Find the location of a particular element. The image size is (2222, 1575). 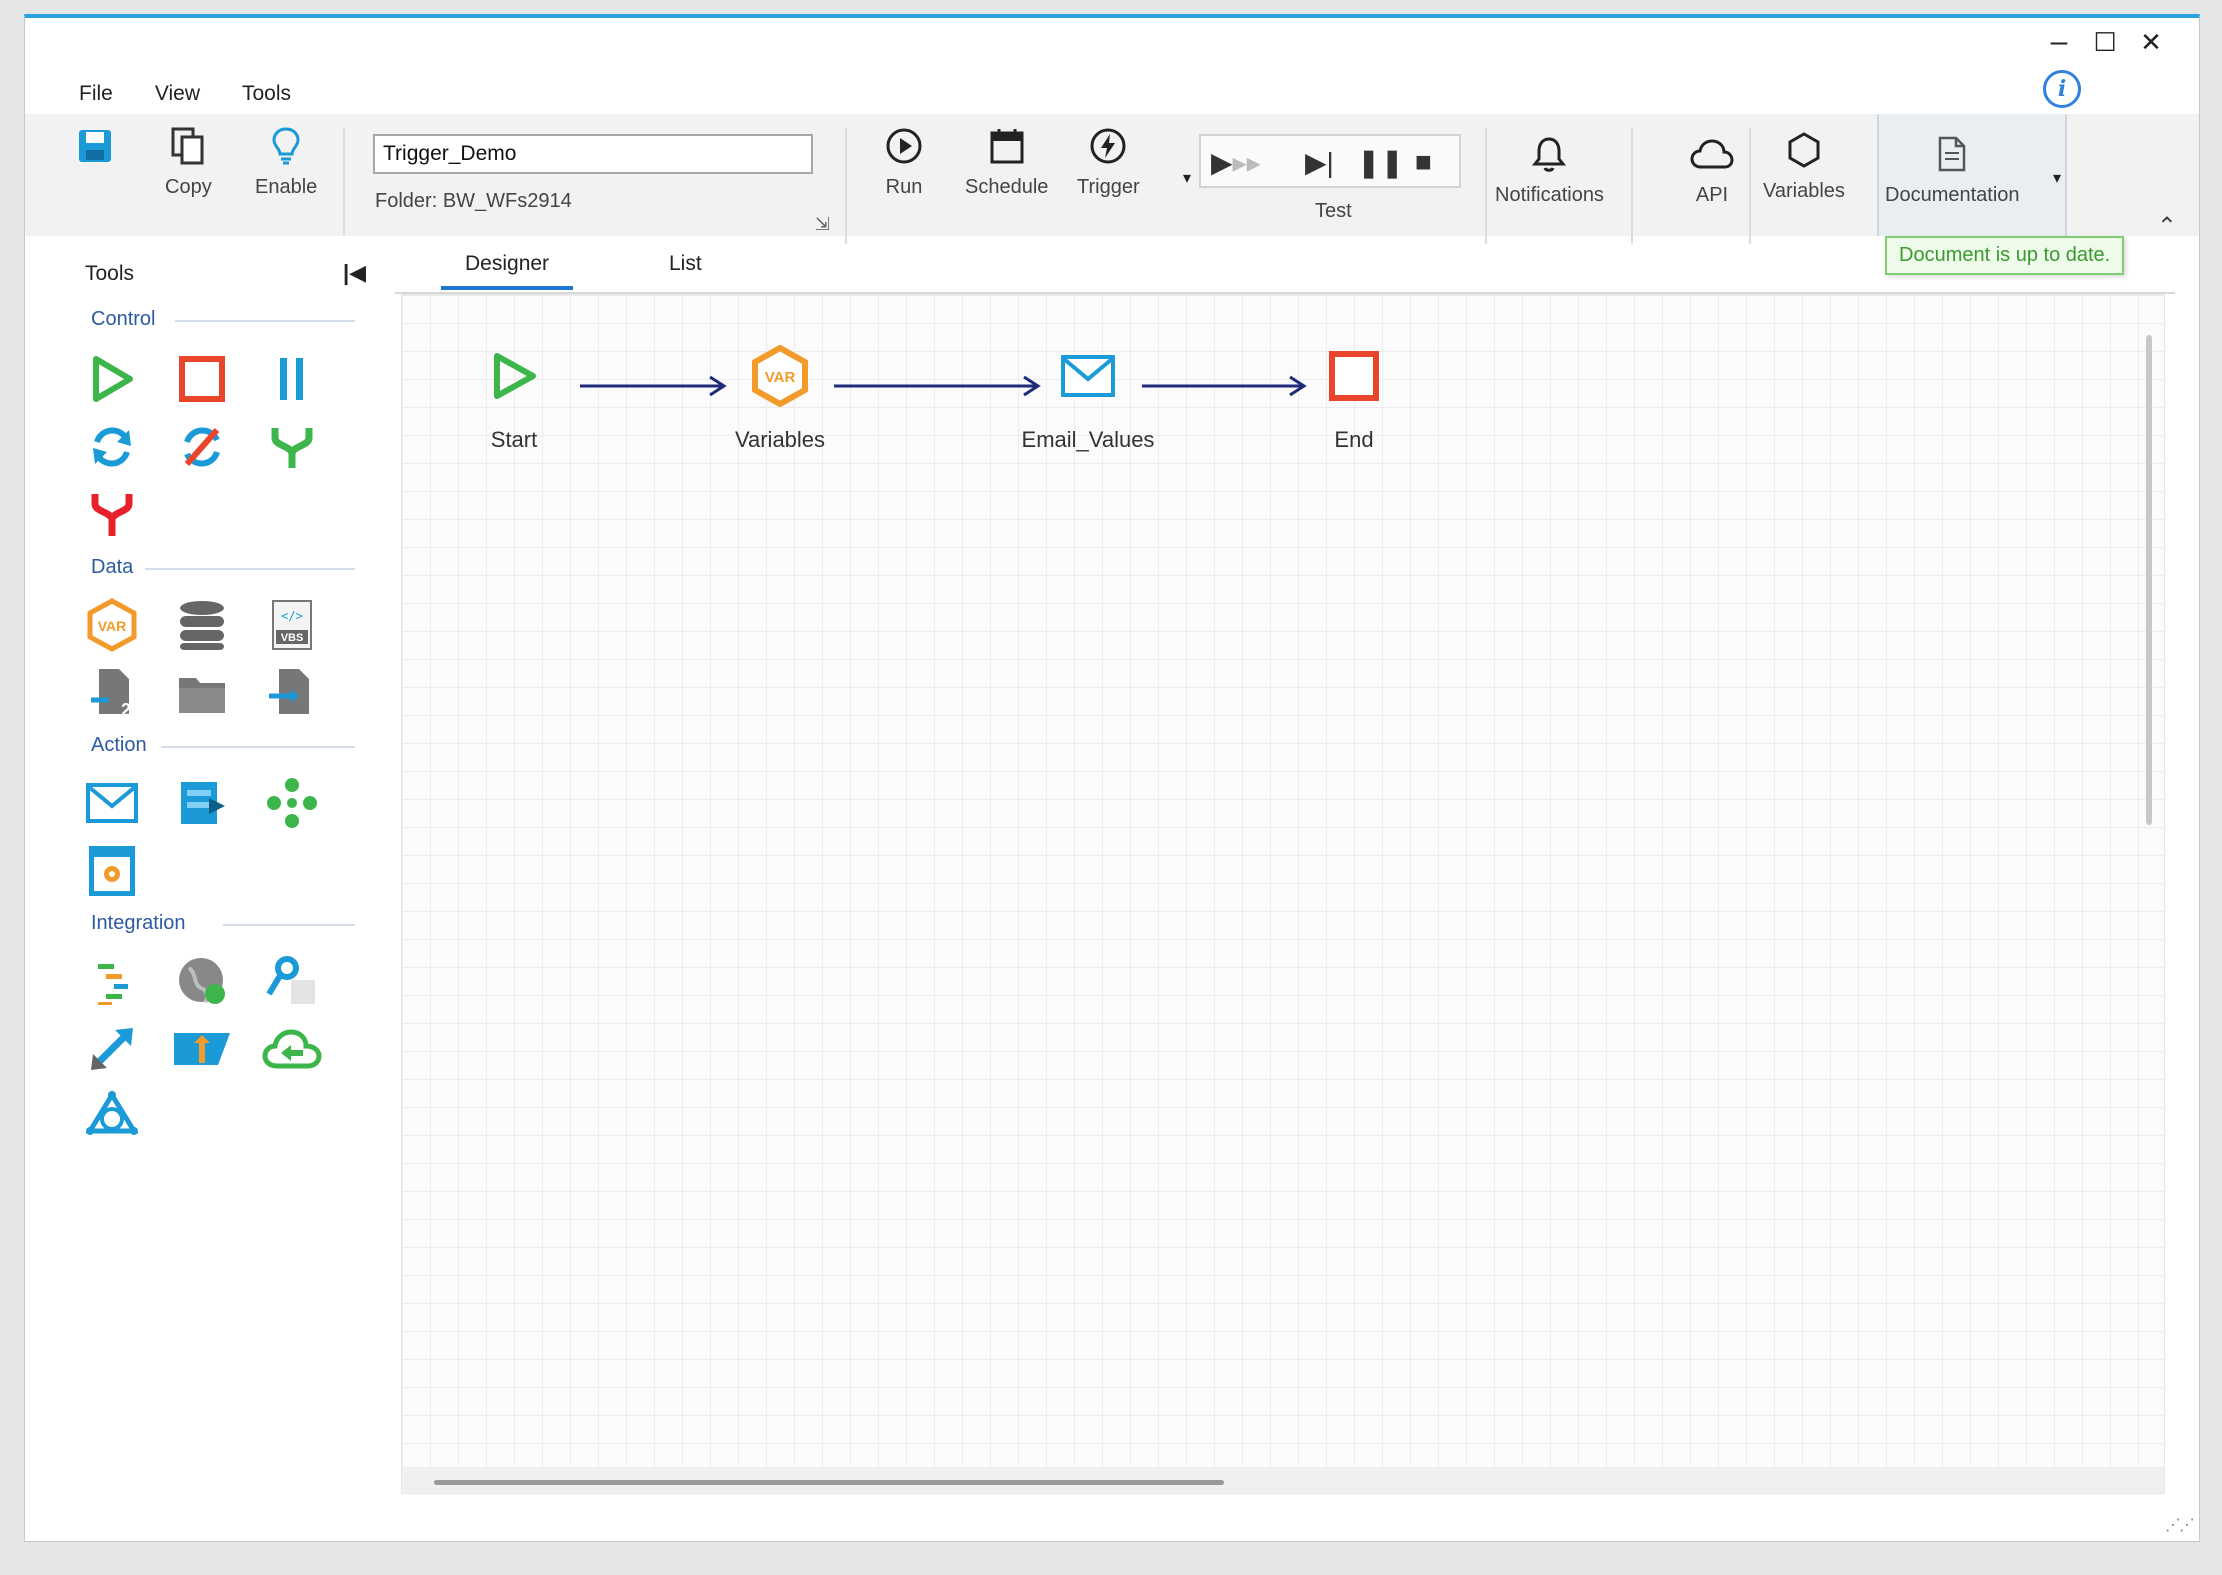

key-icon is located at coordinates (292, 981).